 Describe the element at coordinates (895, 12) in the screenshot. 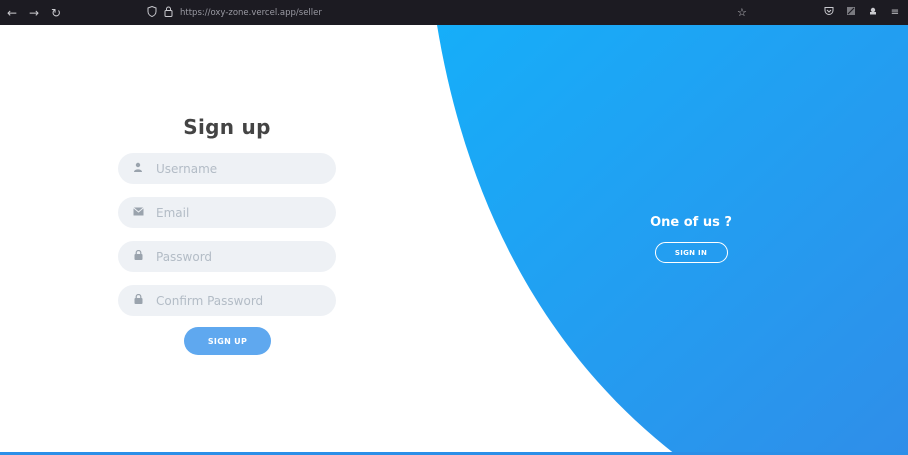

I see `menu-icon: ≡` at that location.